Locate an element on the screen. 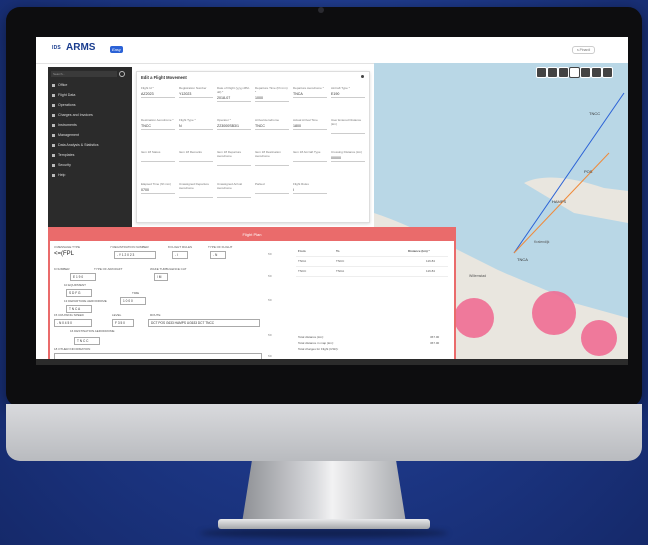 This screenshot has width=648, height=545. summary-label: Total charges for Flight (USD): is located at coordinates (318, 349).